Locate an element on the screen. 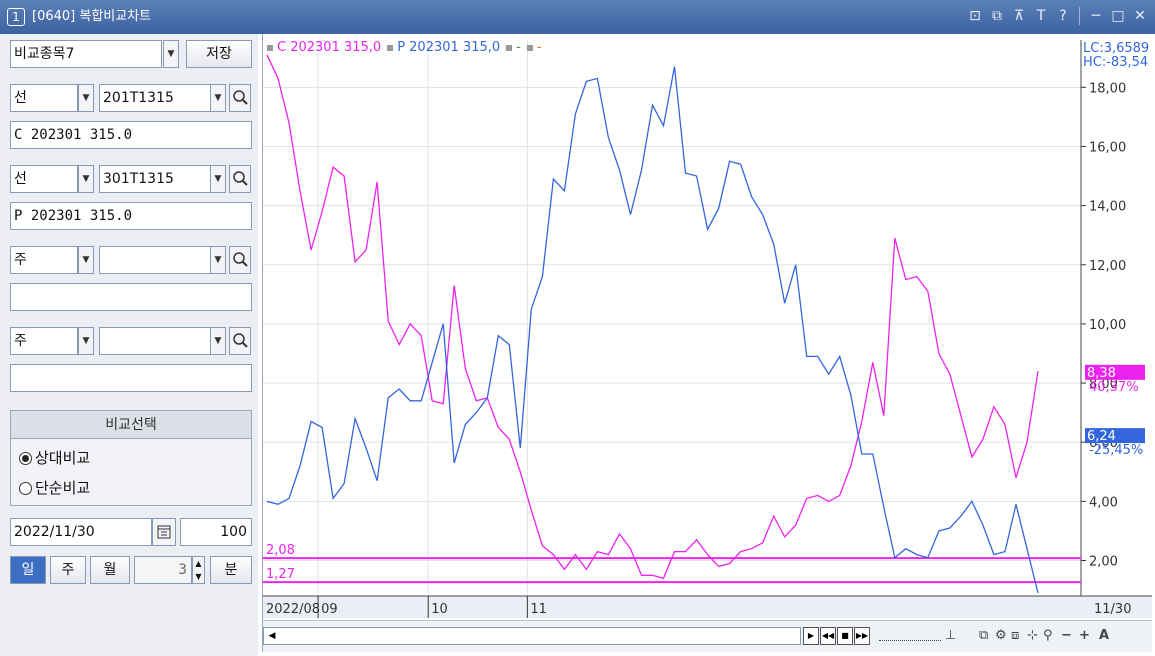  legend-item-c: C 202301 315,0 is located at coordinates (324, 47).